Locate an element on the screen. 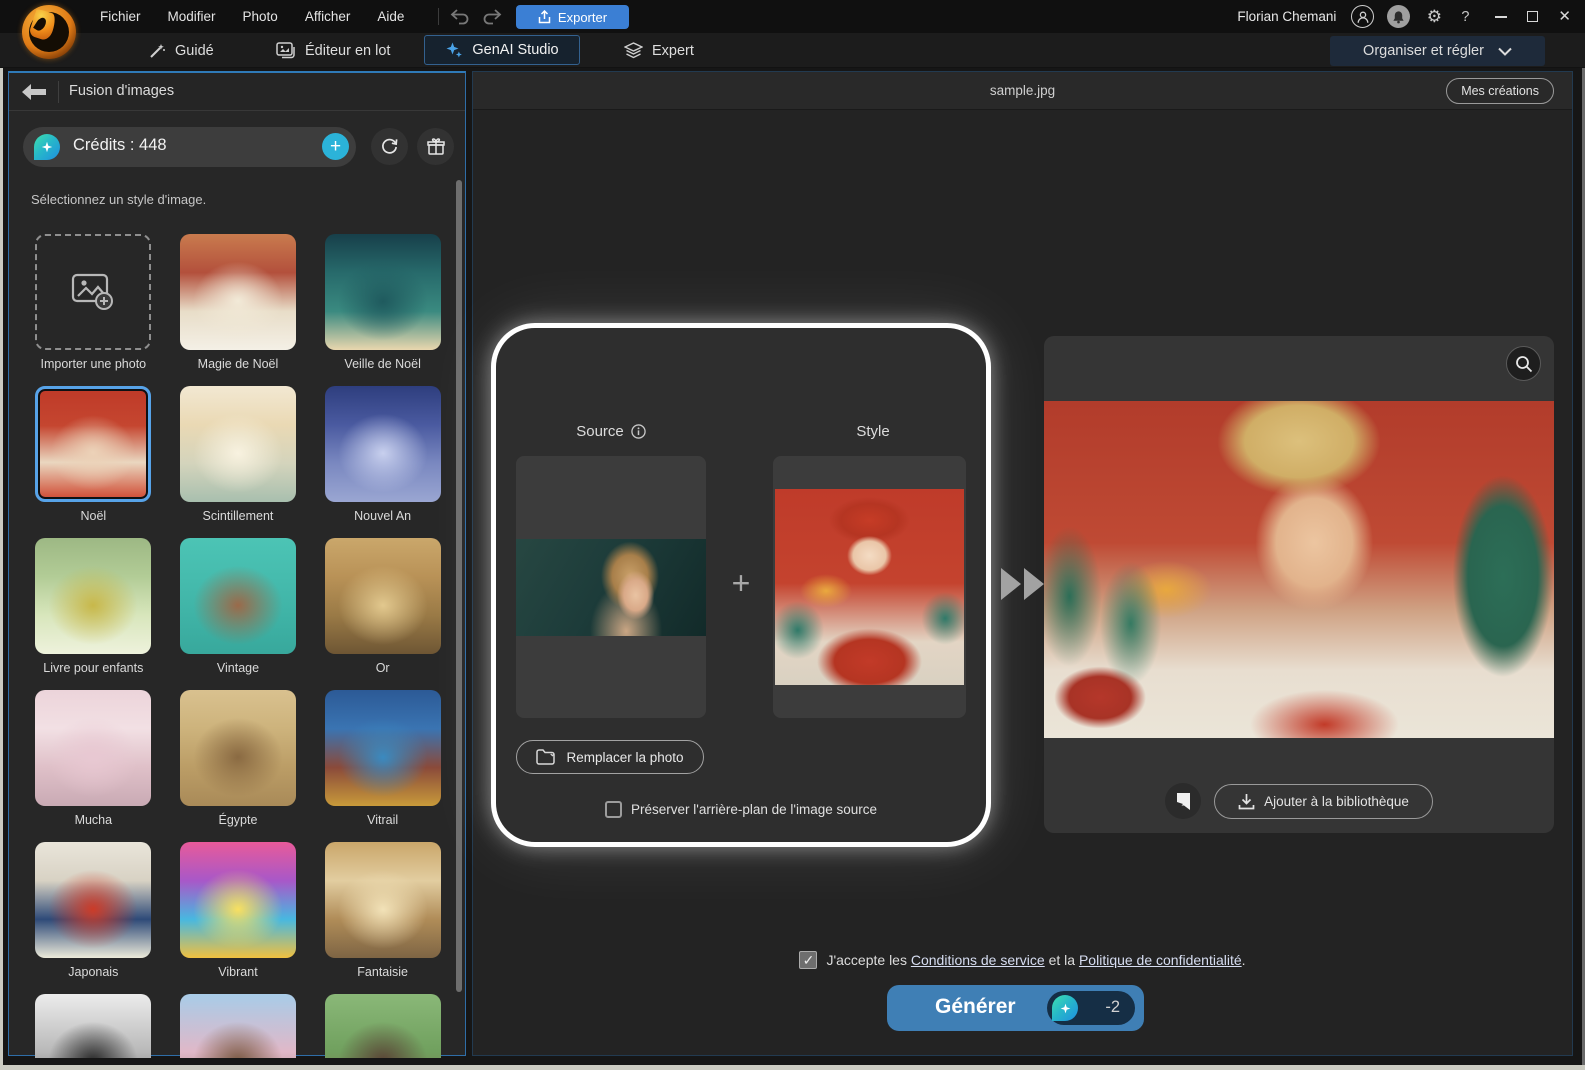 This screenshot has width=1585, height=1070. back-button is located at coordinates (35, 92).